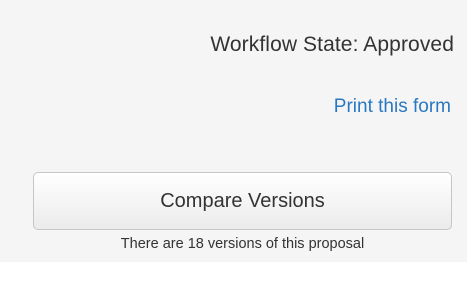 The image size is (467, 293). Describe the element at coordinates (392, 107) in the screenshot. I see `print-form-link: Print this form` at that location.